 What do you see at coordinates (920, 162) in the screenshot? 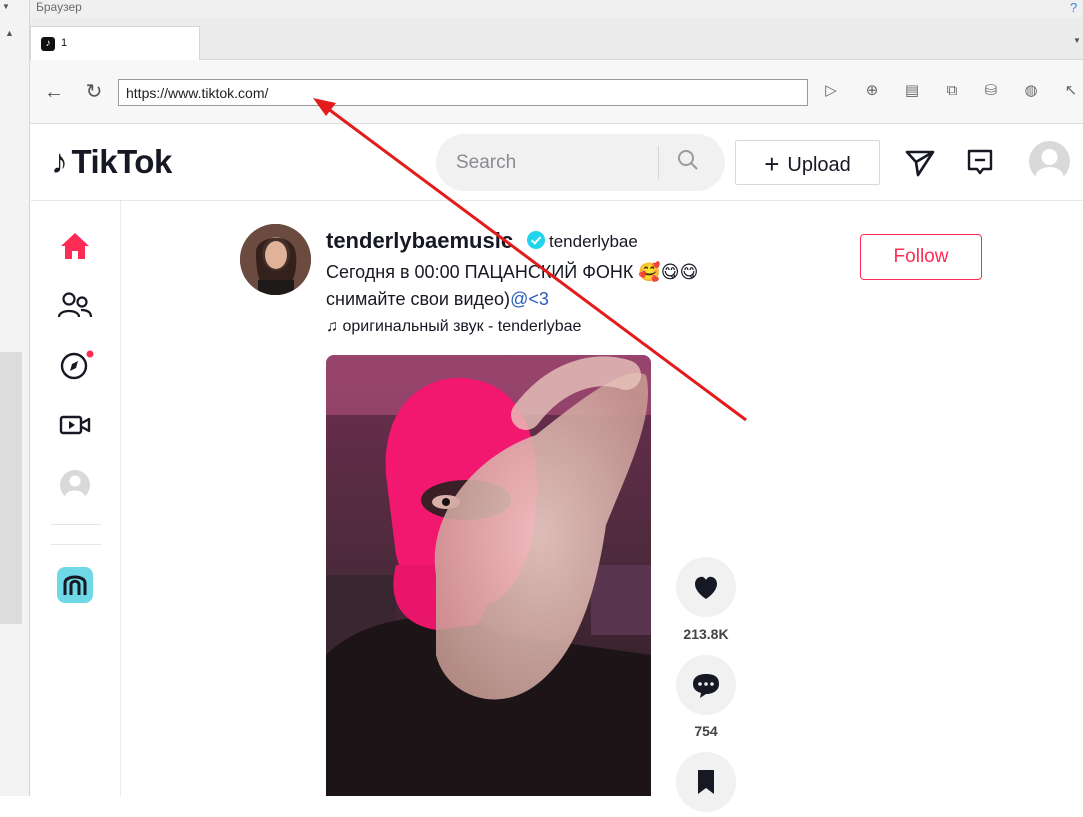
I see `send-icon` at bounding box center [920, 162].